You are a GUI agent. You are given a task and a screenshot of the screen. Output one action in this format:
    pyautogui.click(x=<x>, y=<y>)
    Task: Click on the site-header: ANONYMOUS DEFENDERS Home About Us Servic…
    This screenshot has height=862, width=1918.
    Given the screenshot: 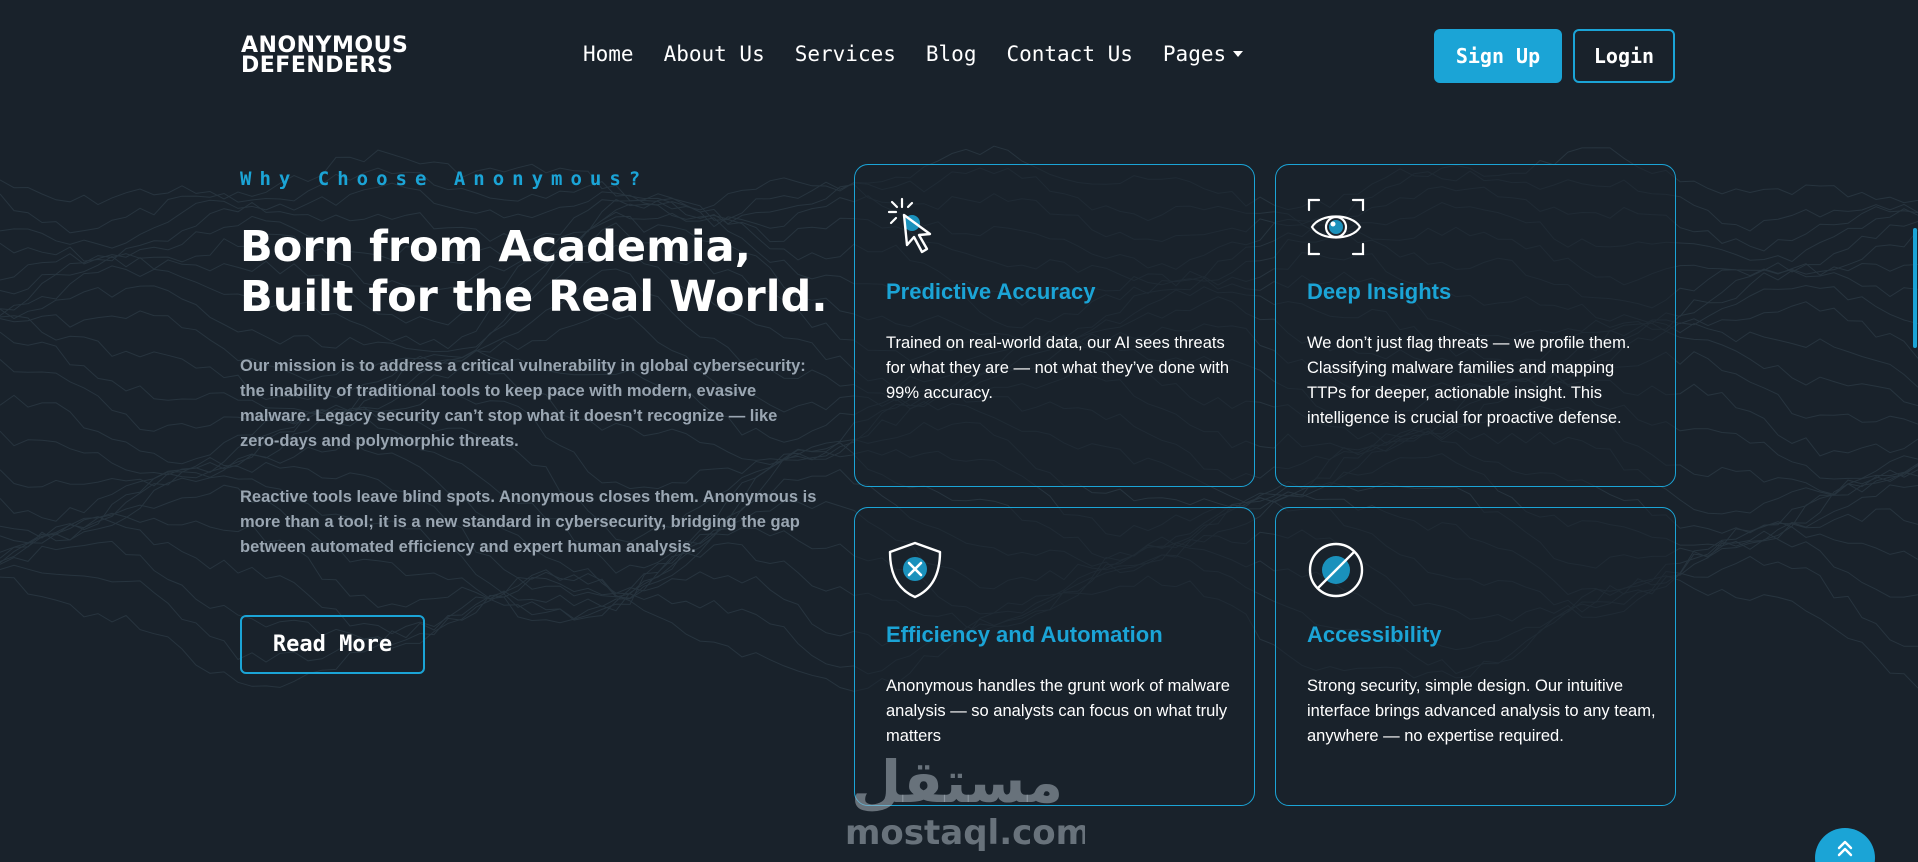 What is the action you would take?
    pyautogui.click(x=959, y=56)
    